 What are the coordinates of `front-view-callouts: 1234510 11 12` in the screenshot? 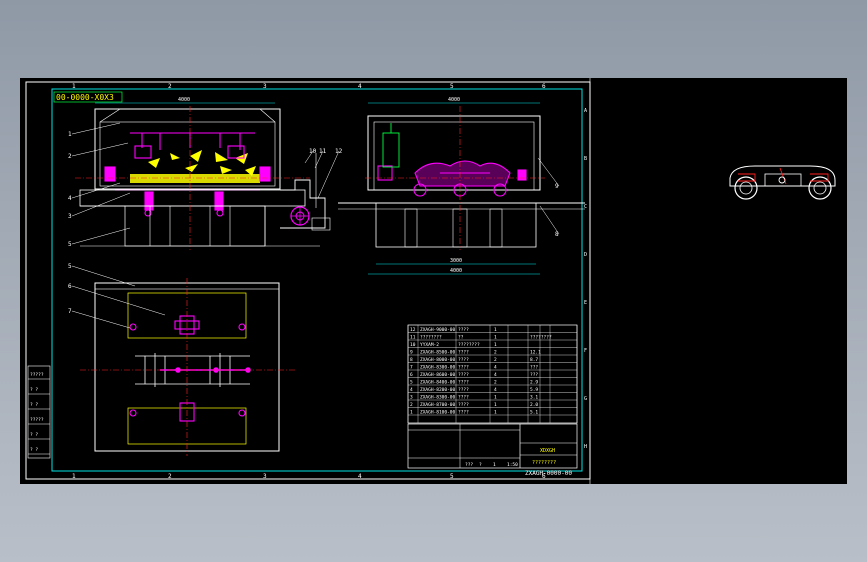 It's located at (205, 185).